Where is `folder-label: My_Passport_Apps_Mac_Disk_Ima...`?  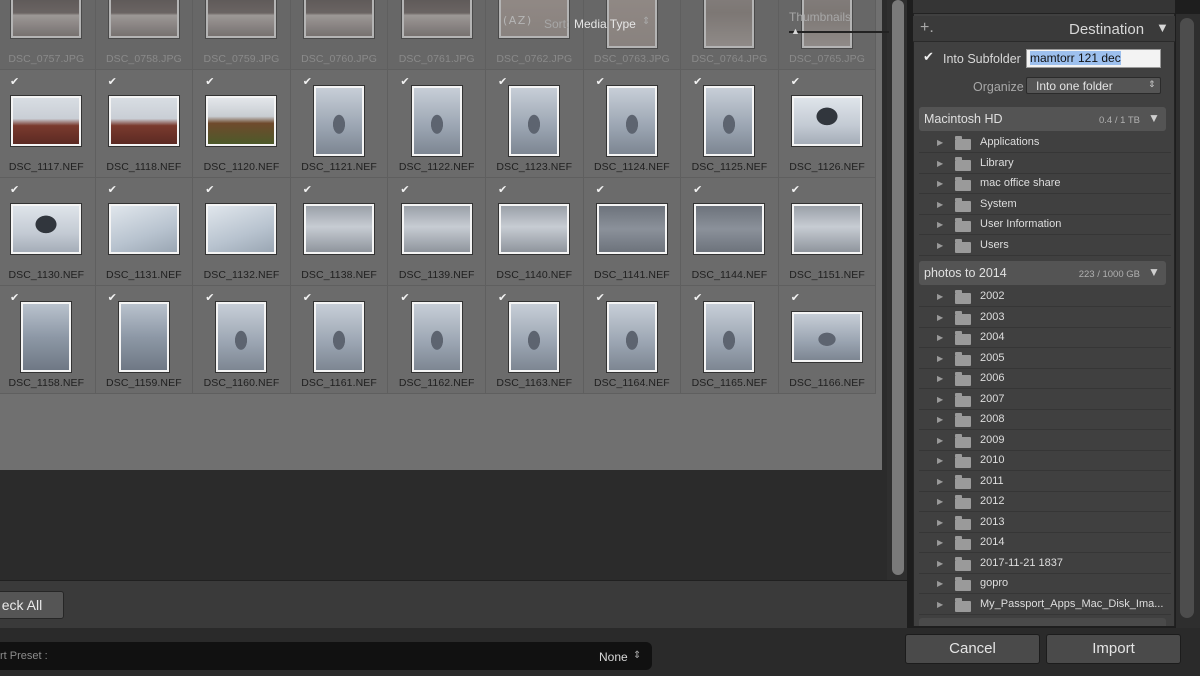 folder-label: My_Passport_Apps_Mac_Disk_Ima... is located at coordinates (1071, 604).